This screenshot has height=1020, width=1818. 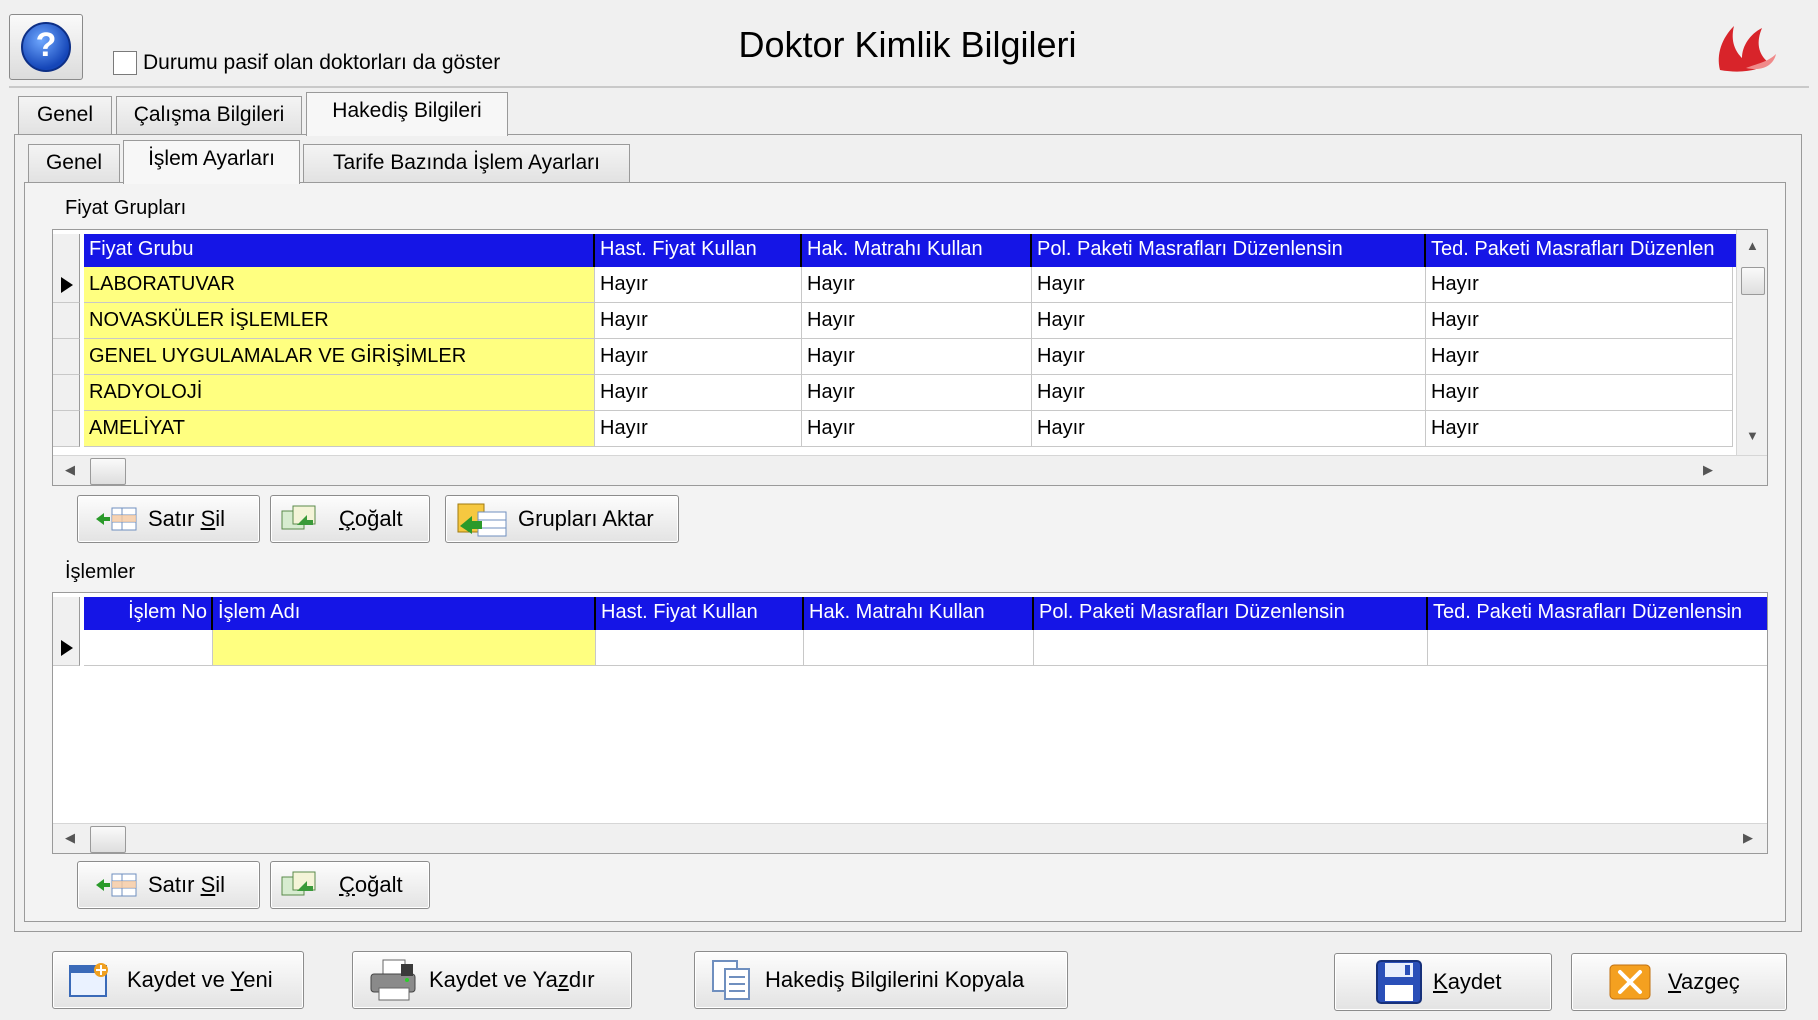 I want to click on help-button: ?, so click(x=46, y=47).